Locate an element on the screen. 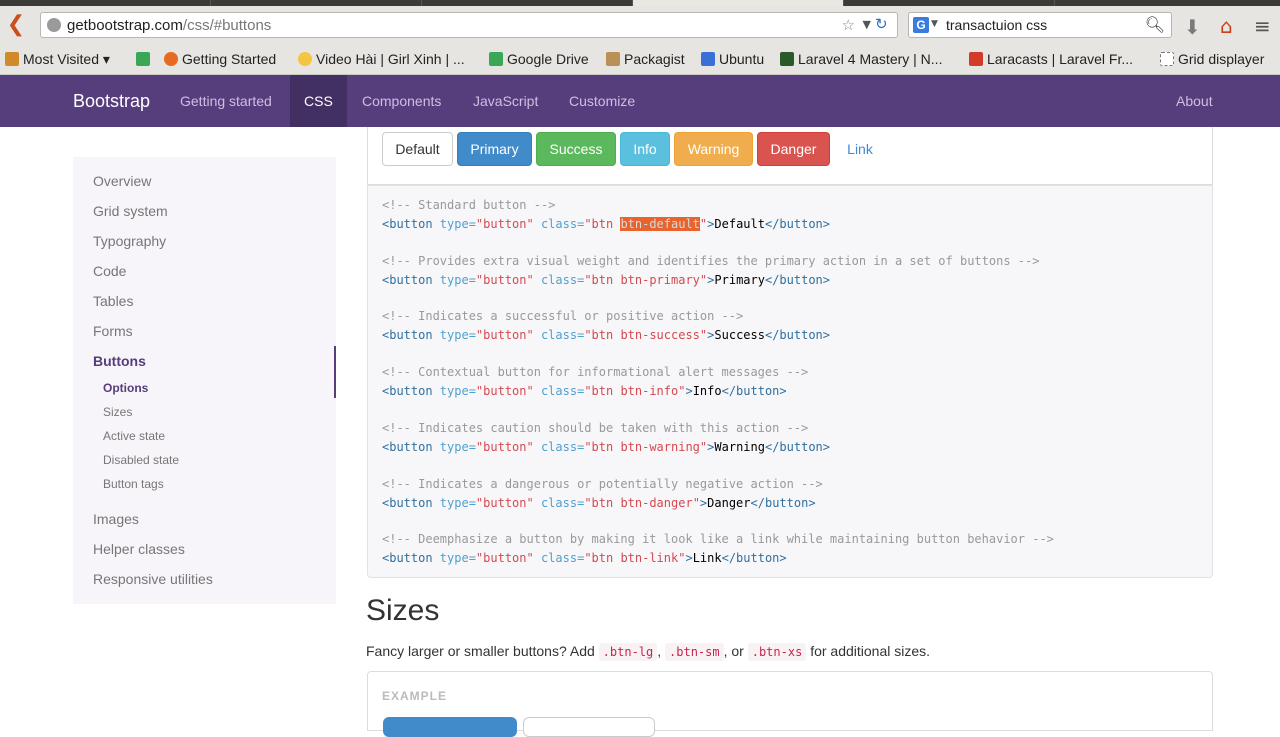 The width and height of the screenshot is (1280, 737). sizes-text-before: Fancy larger or smaller buttons? Add is located at coordinates (482, 651).